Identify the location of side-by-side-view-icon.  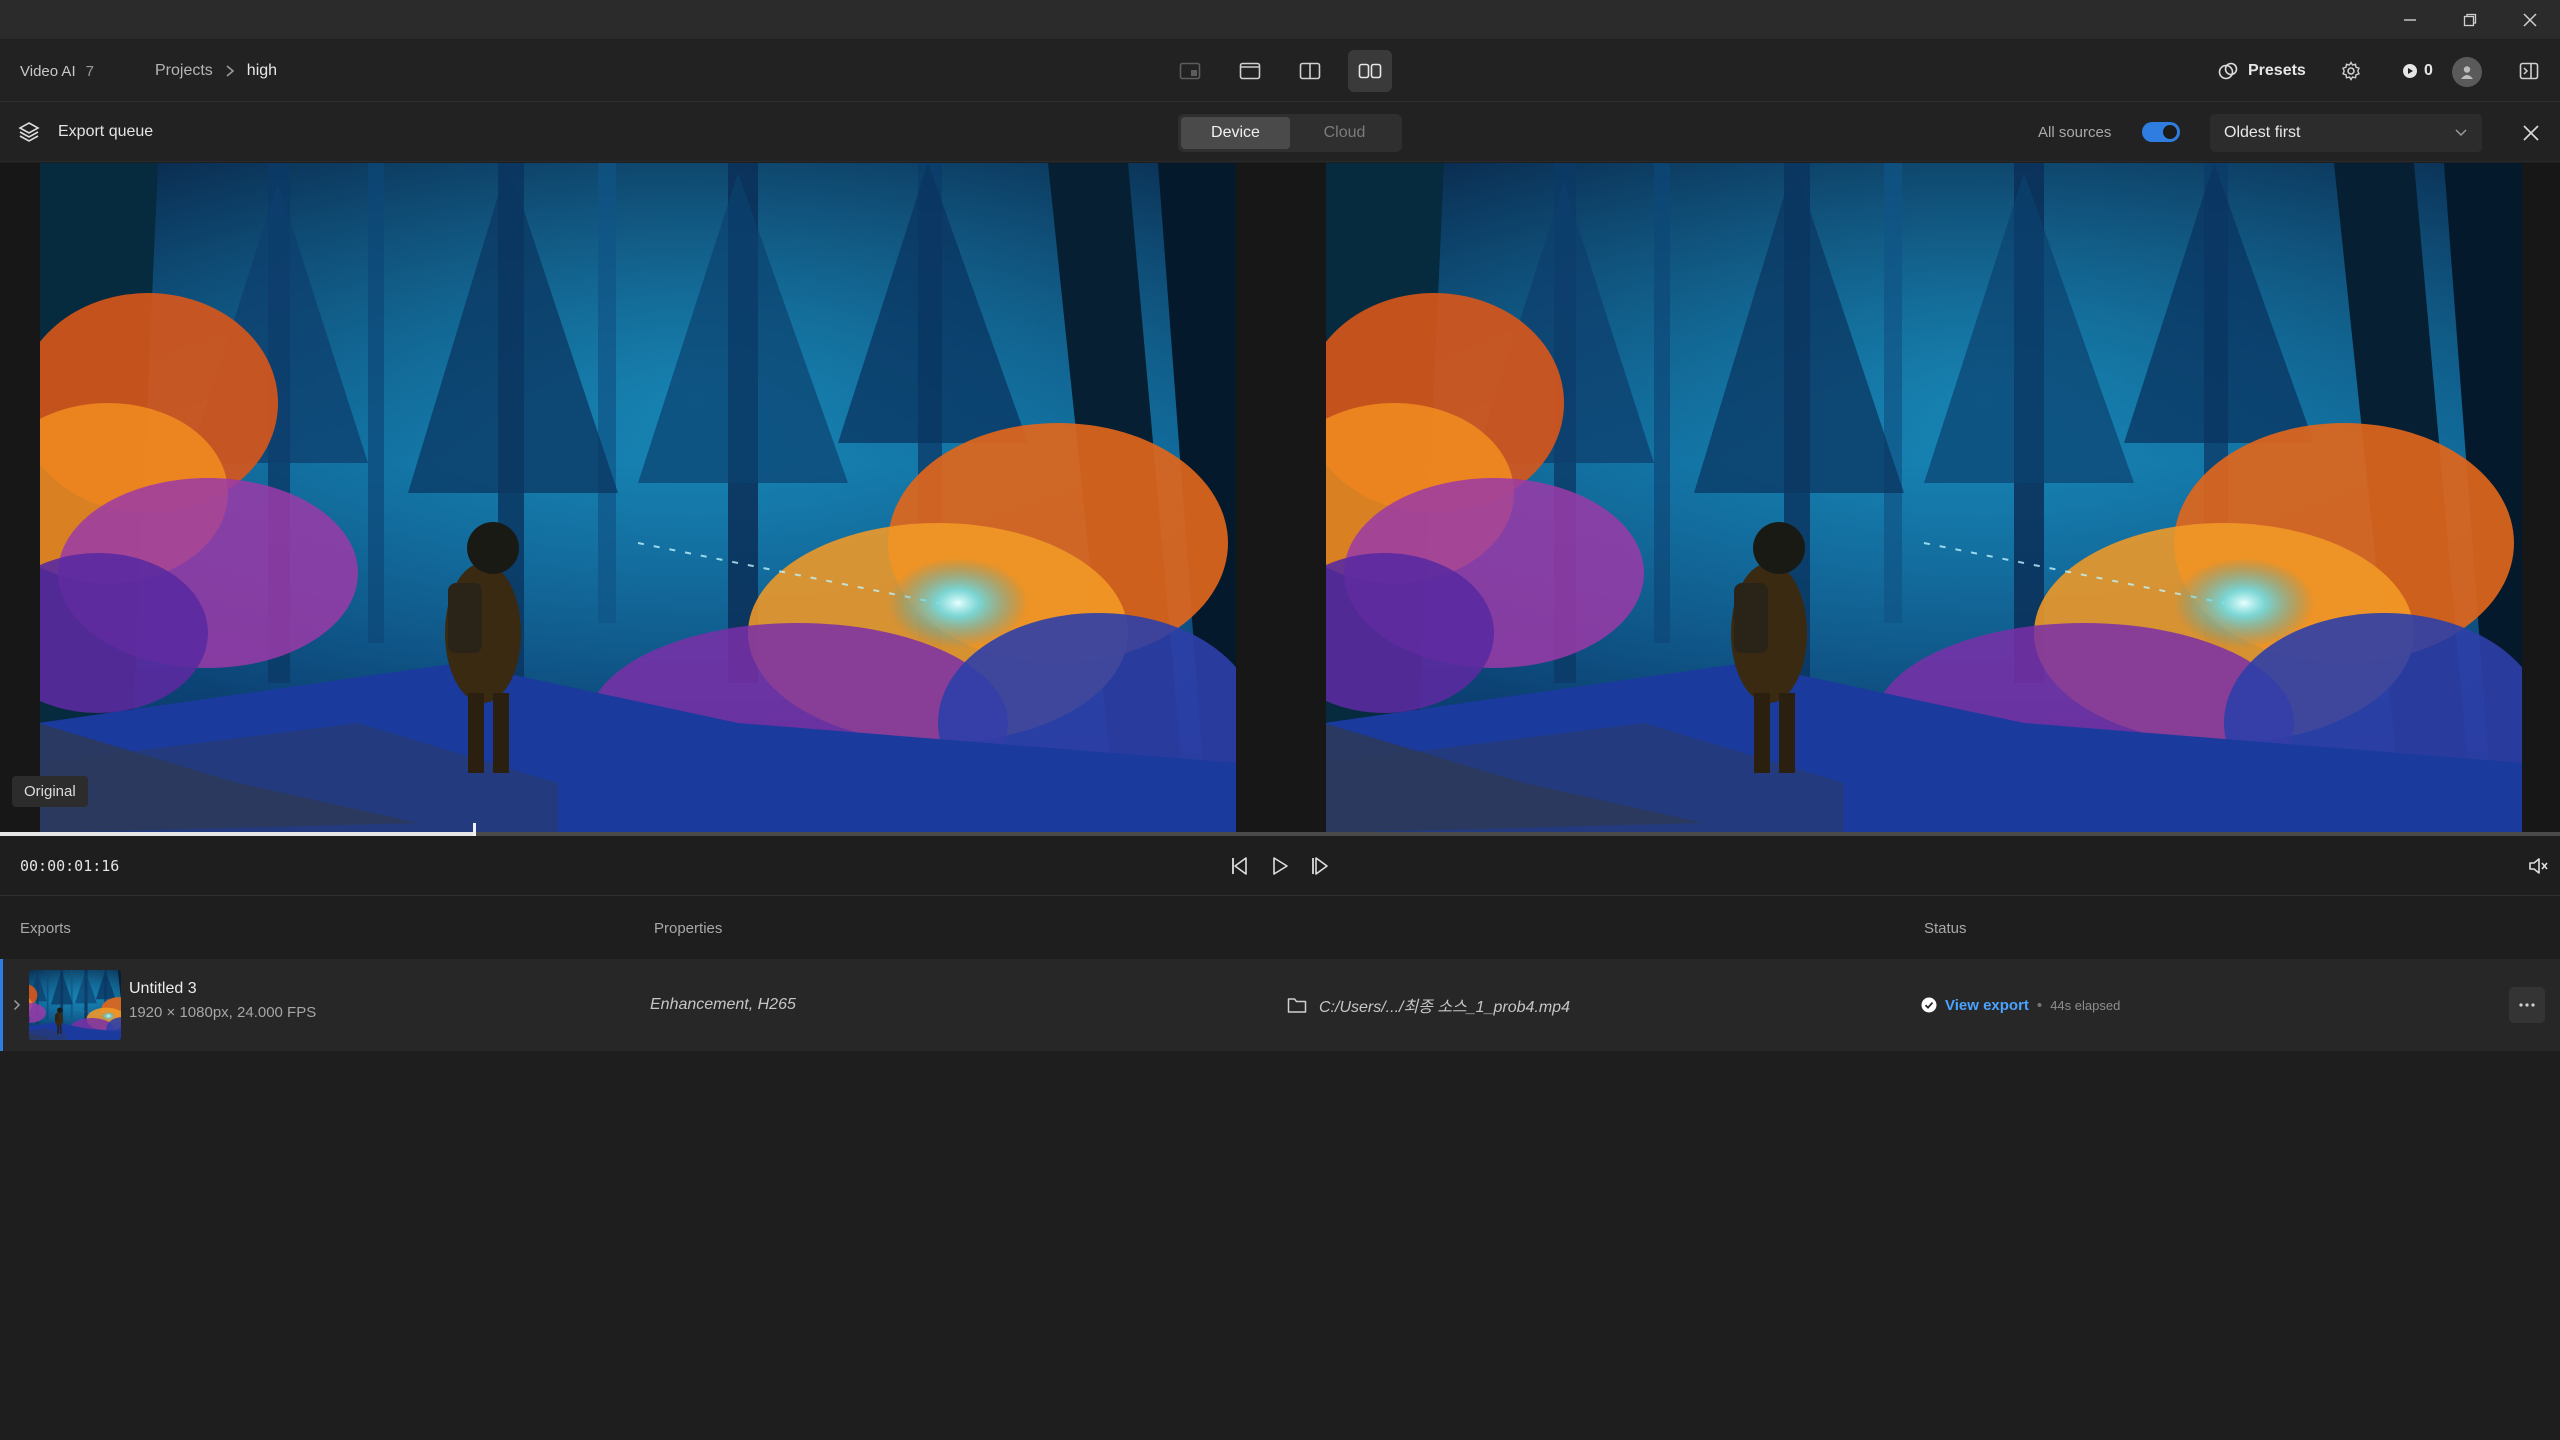
(1370, 71).